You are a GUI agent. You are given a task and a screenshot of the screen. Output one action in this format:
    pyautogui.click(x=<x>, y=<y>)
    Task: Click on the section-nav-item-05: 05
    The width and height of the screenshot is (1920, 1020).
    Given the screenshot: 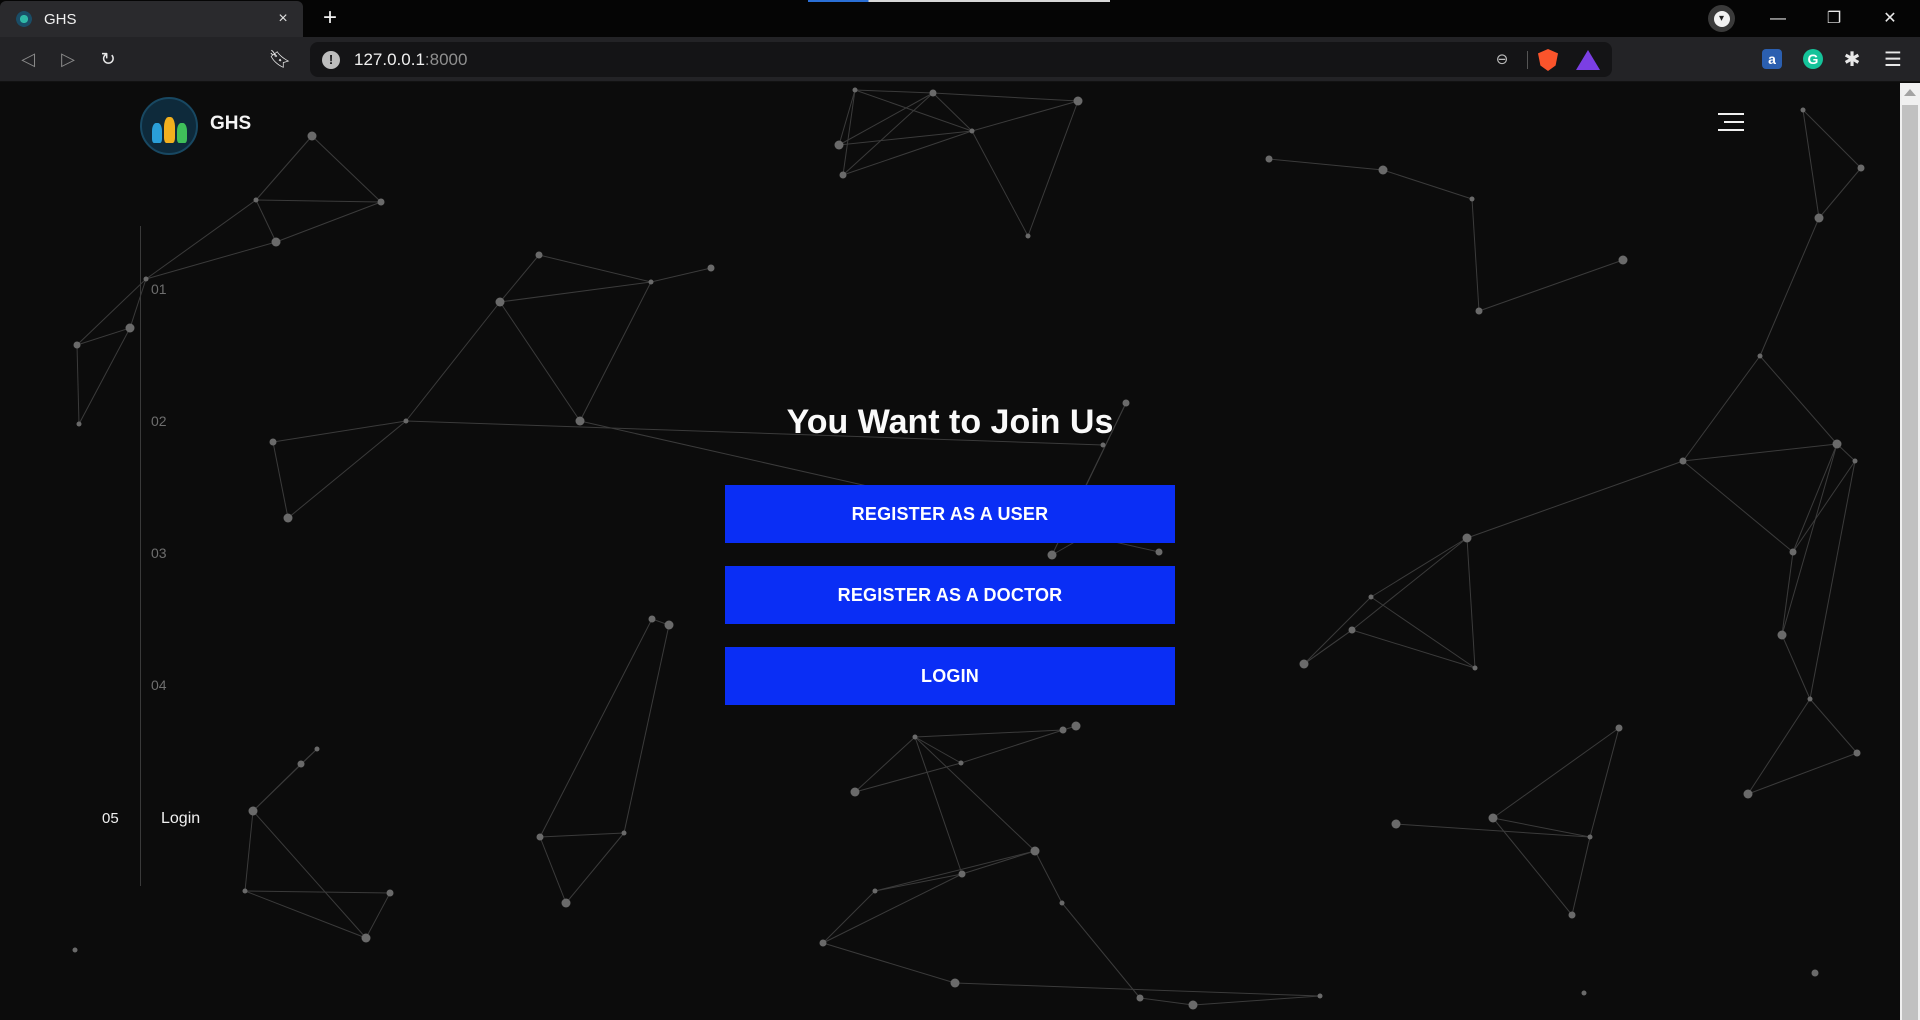 What is the action you would take?
    pyautogui.click(x=110, y=818)
    